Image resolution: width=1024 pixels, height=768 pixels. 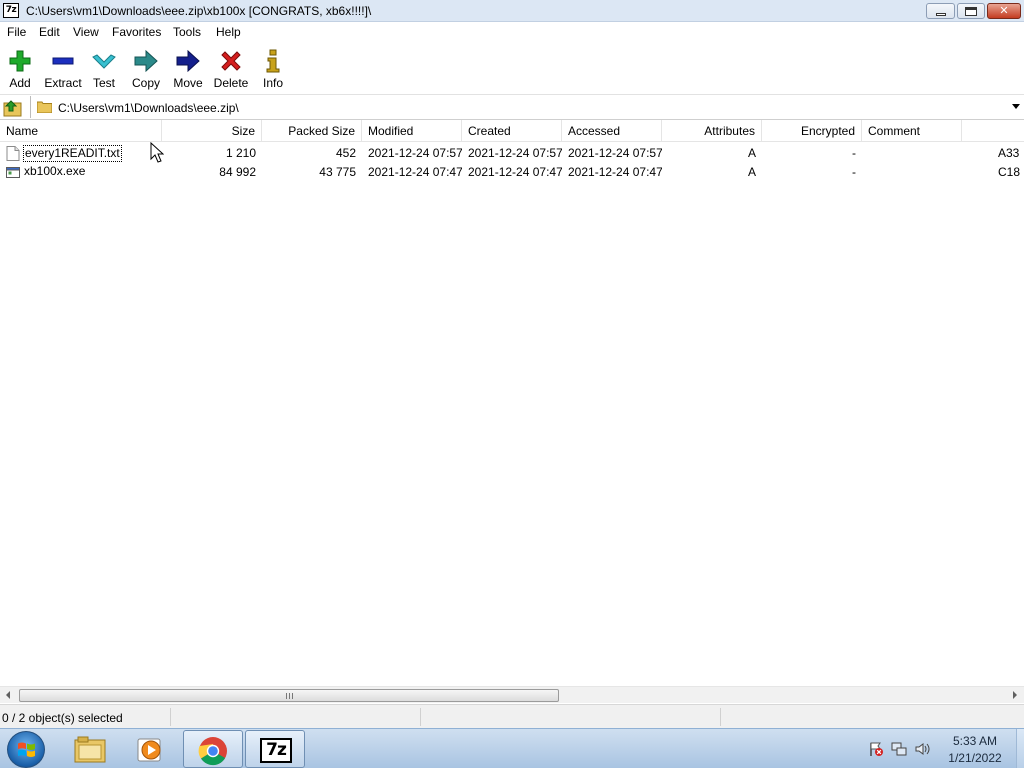 What do you see at coordinates (1016, 106) in the screenshot?
I see `path-dropdown-icon` at bounding box center [1016, 106].